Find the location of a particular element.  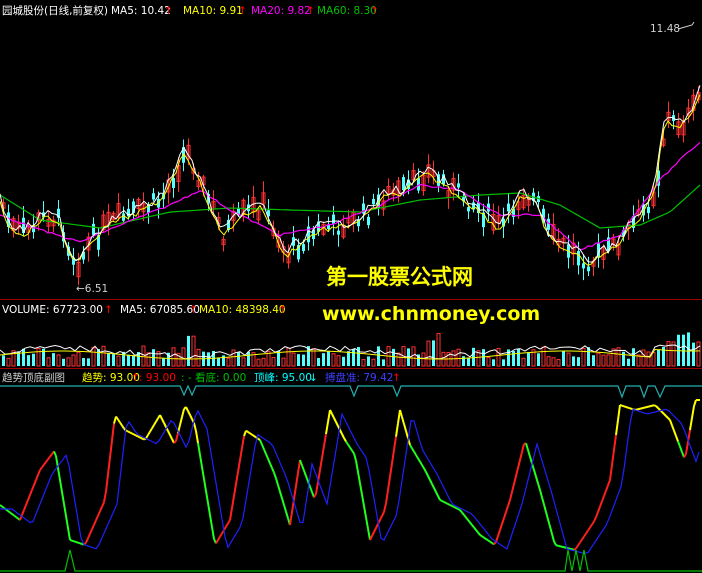

volume-ma5-up-arrow-icon: ↑ is located at coordinates (193, 310).